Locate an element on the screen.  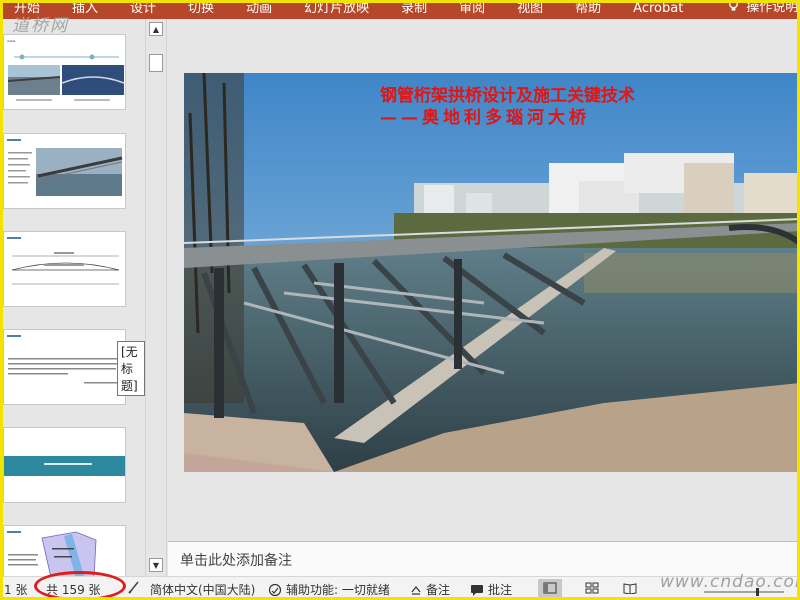
slide-thumbnail: ▬▬▬ is located at coordinates (64, 72).